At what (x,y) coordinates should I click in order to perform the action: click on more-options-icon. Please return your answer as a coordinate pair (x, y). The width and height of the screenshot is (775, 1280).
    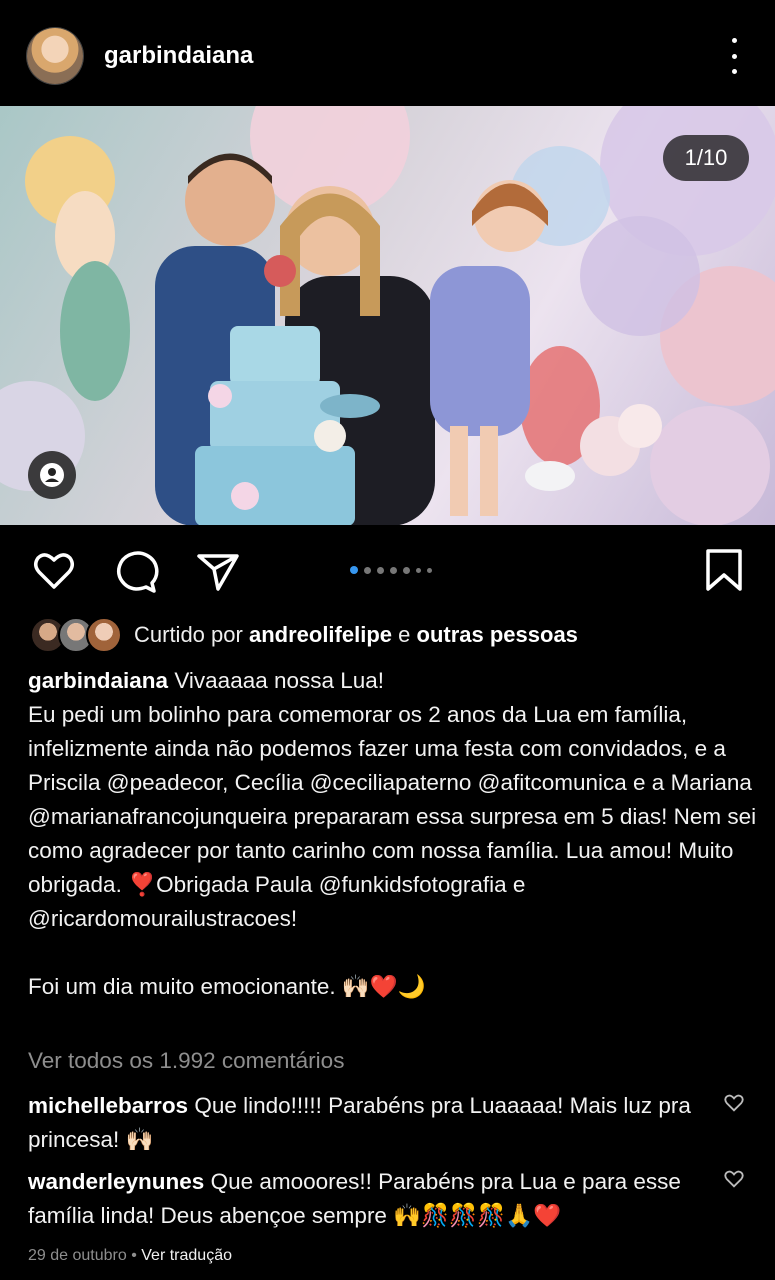
    Looking at the image, I should click on (734, 56).